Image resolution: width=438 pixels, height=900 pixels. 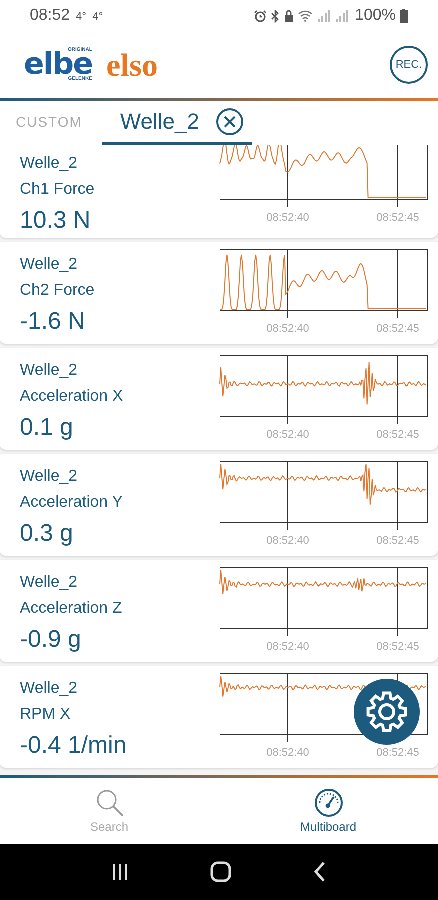 What do you see at coordinates (56, 221) in the screenshot?
I see `channel-value: 10.3 N` at bounding box center [56, 221].